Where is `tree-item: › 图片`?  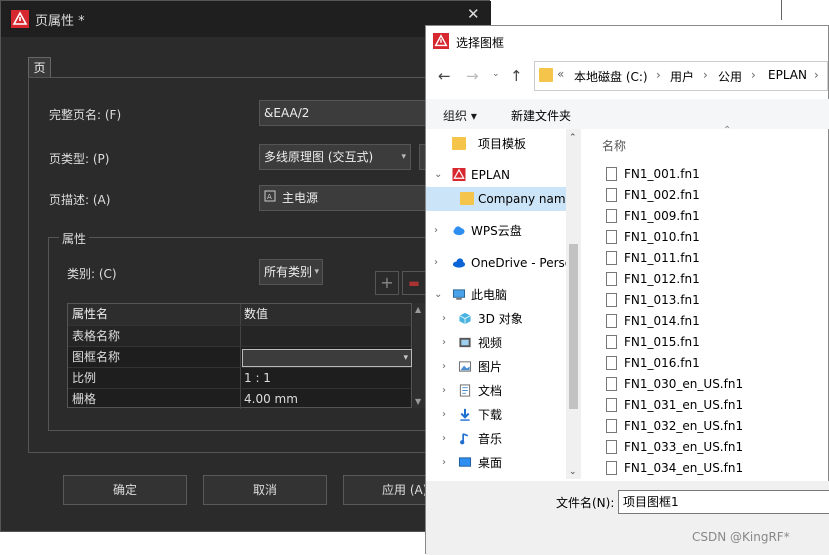 tree-item: › 图片 is located at coordinates (496, 367).